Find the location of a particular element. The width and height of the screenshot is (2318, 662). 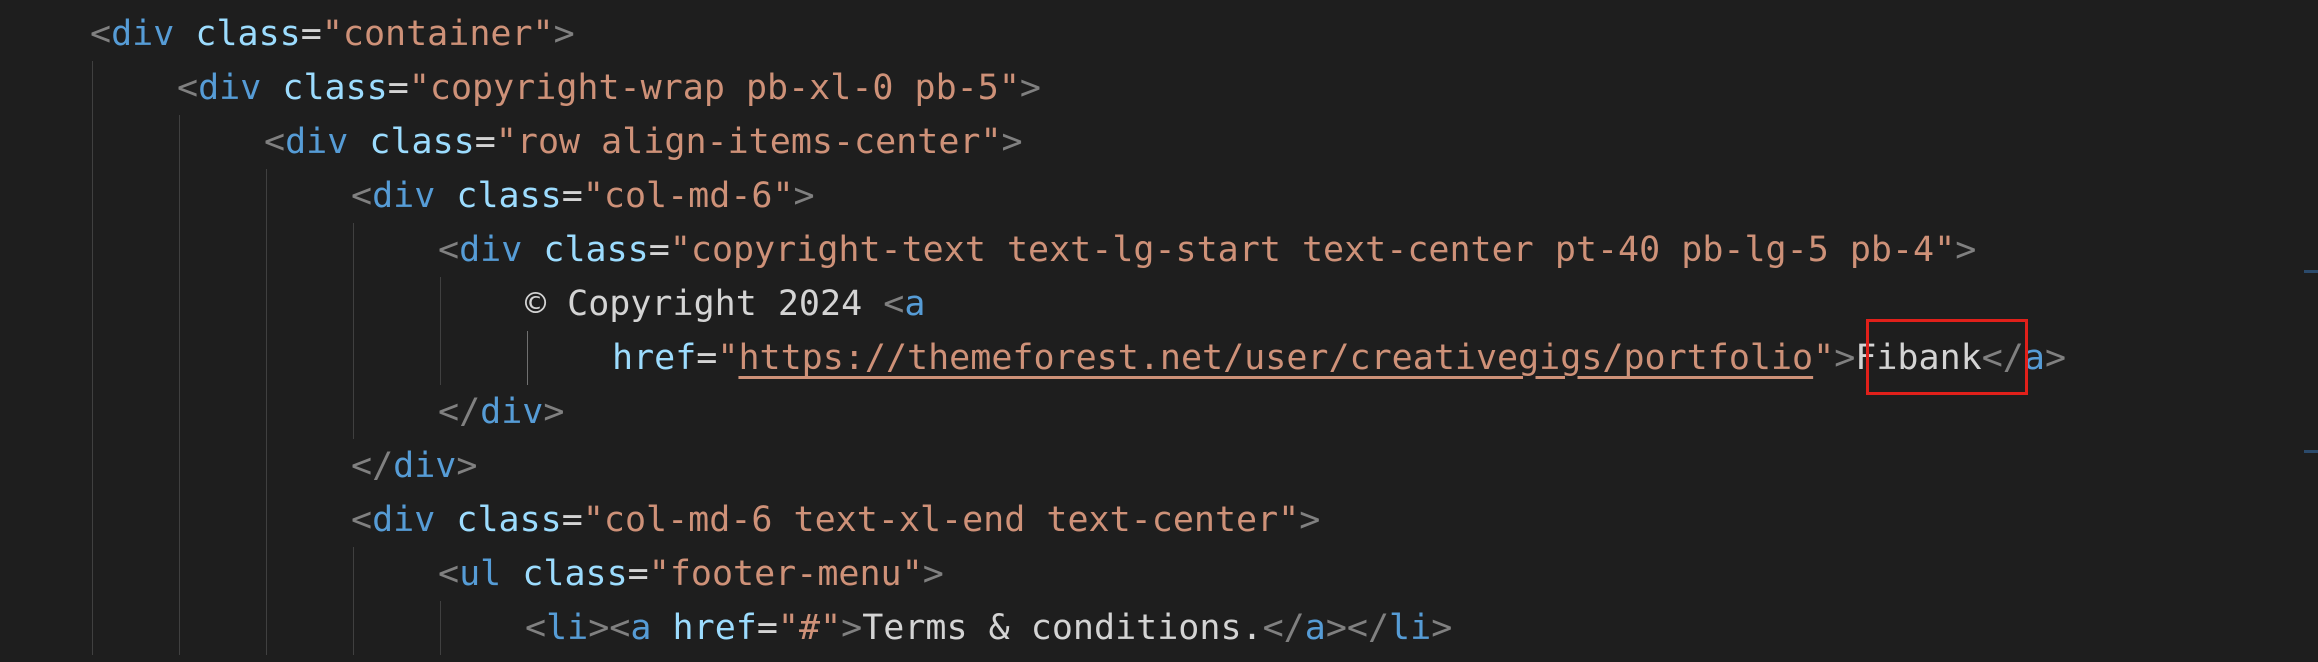

code-token: "col-md-6 text-xl-end text-center" is located at coordinates (941, 520).